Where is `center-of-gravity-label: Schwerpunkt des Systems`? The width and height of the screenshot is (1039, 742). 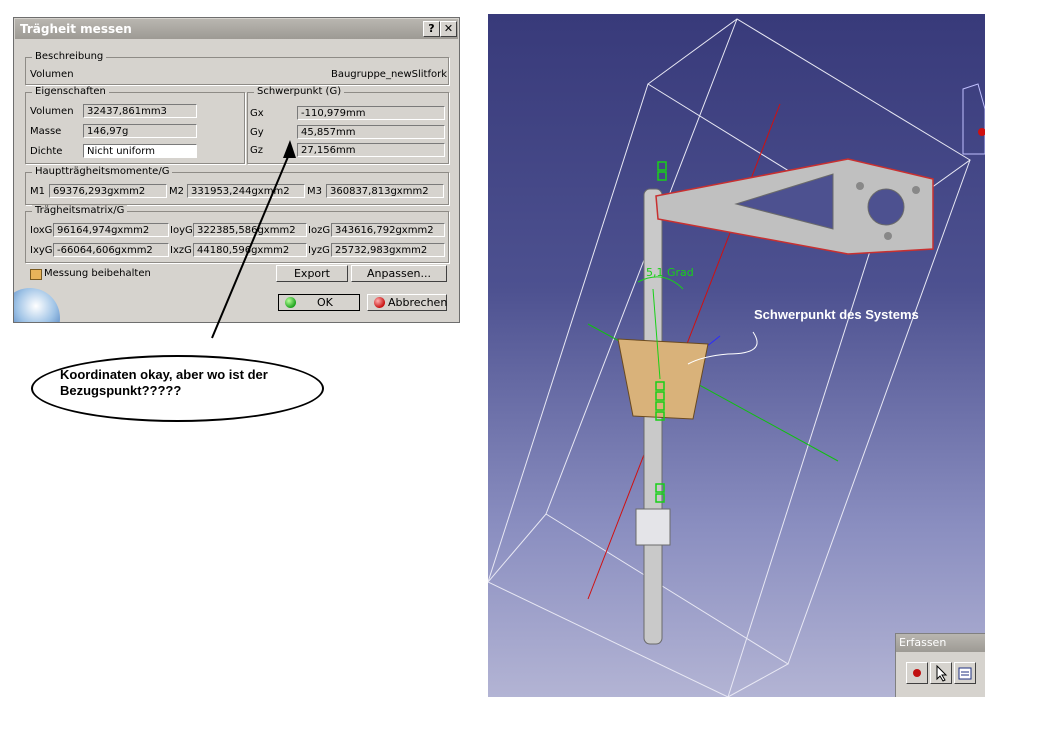 center-of-gravity-label: Schwerpunkt des Systems is located at coordinates (836, 314).